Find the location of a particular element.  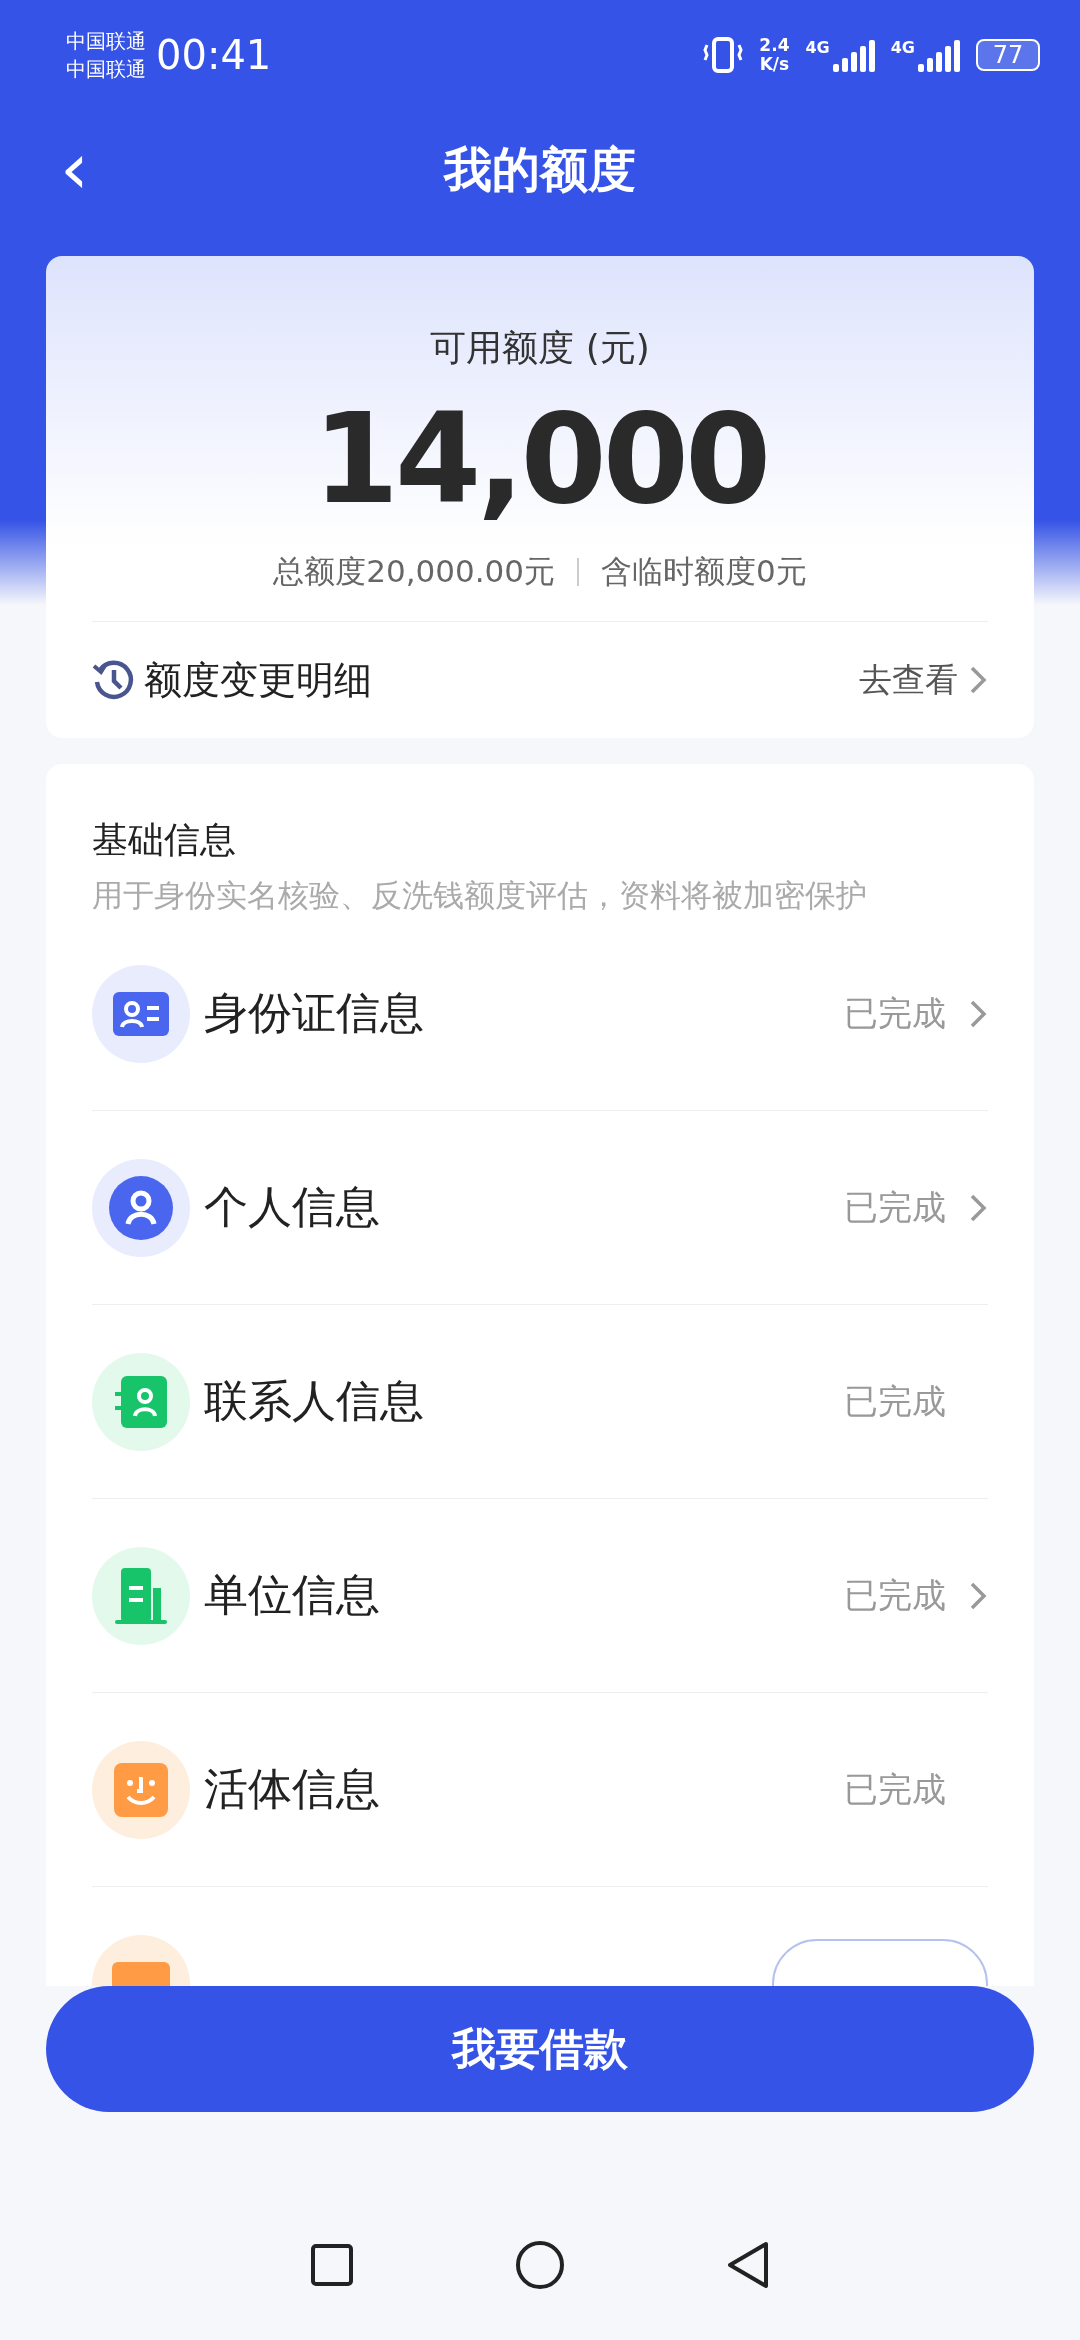

info-item-label: 联系人信息 is located at coordinates (524, 1401).